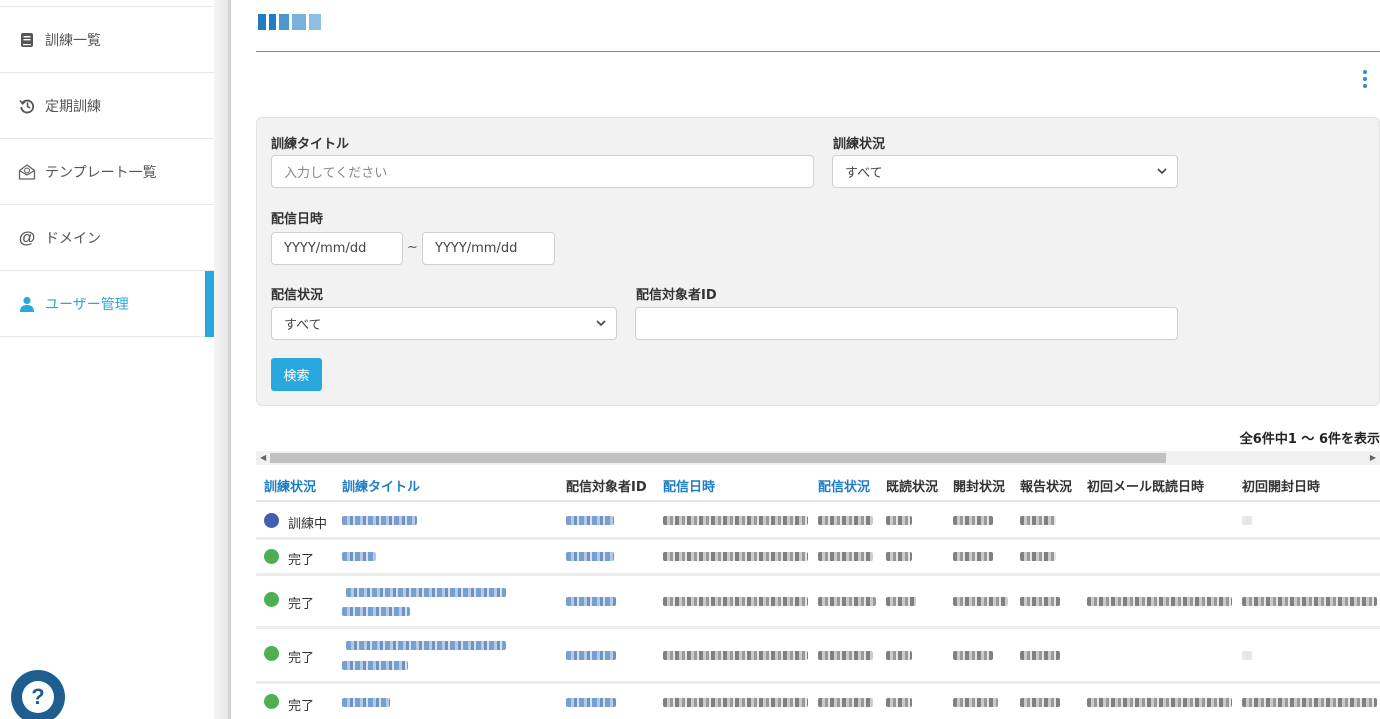 Image resolution: width=1380 pixels, height=719 pixels. I want to click on delivery-status-select: すべて, so click(444, 323).